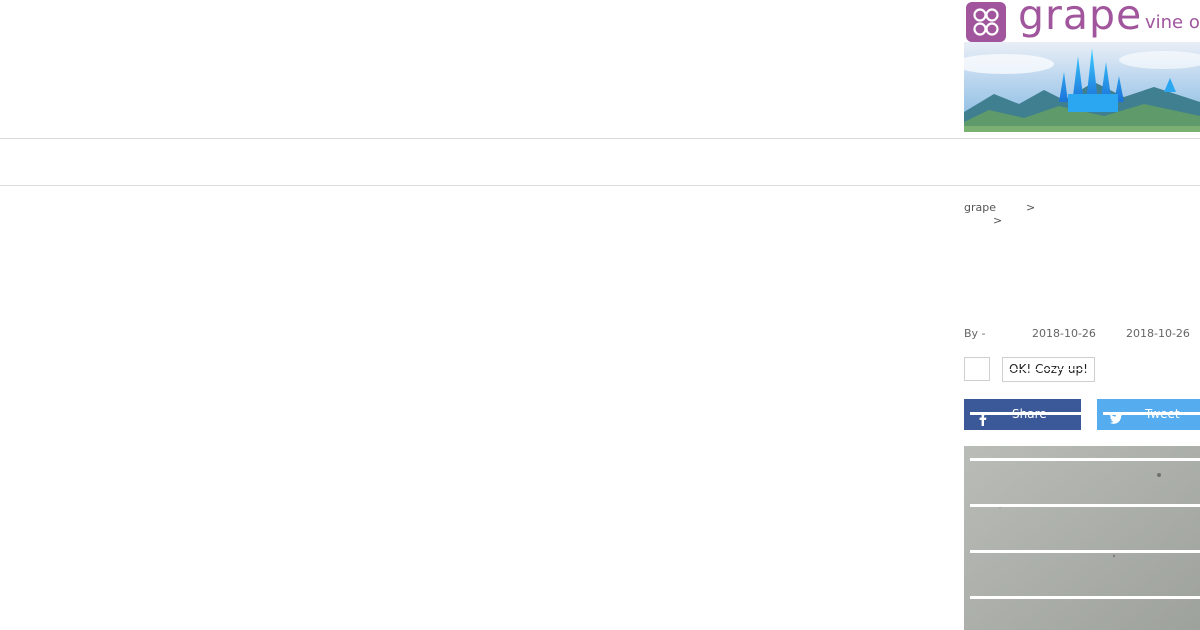 The image size is (1200, 630). What do you see at coordinates (1082, 538) in the screenshot?
I see `article-main-image` at bounding box center [1082, 538].